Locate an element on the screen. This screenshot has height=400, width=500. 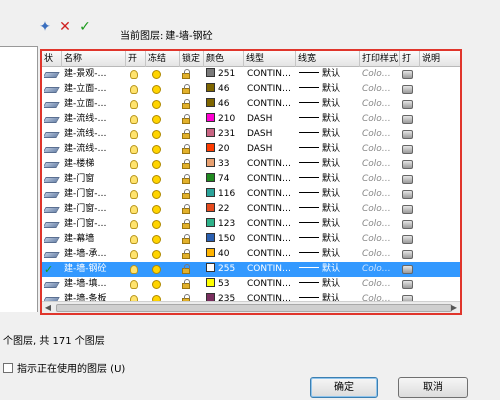
column-header-on: 开 is located at coordinates (136, 59).